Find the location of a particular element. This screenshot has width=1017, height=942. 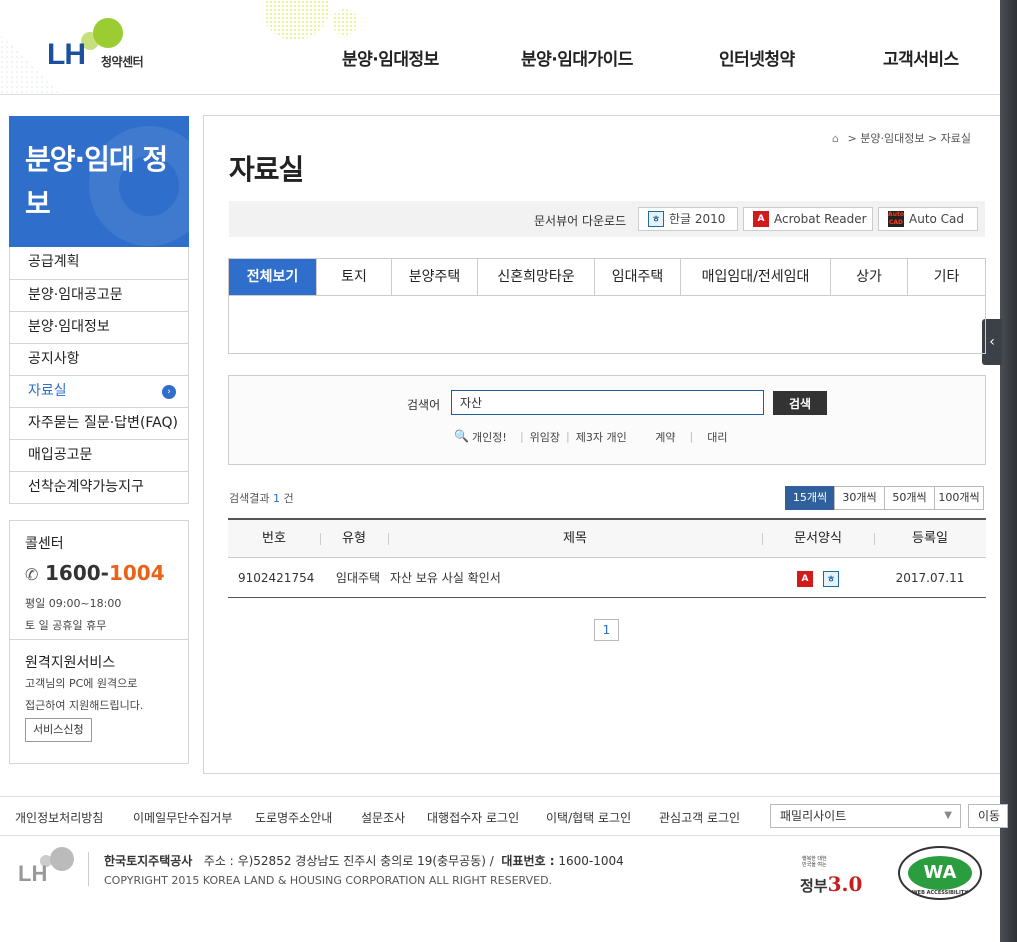

keyword-link: 계약 is located at coordinates (665, 437).